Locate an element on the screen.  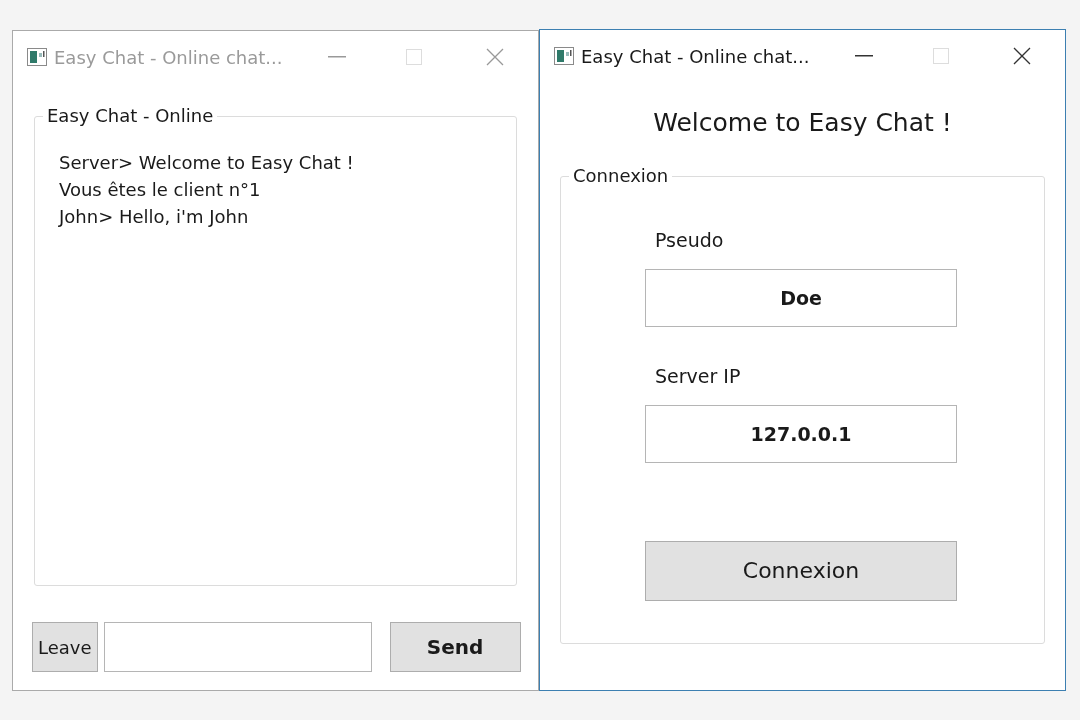
chat-message: Vous êtes le client n°1 is located at coordinates (160, 190).